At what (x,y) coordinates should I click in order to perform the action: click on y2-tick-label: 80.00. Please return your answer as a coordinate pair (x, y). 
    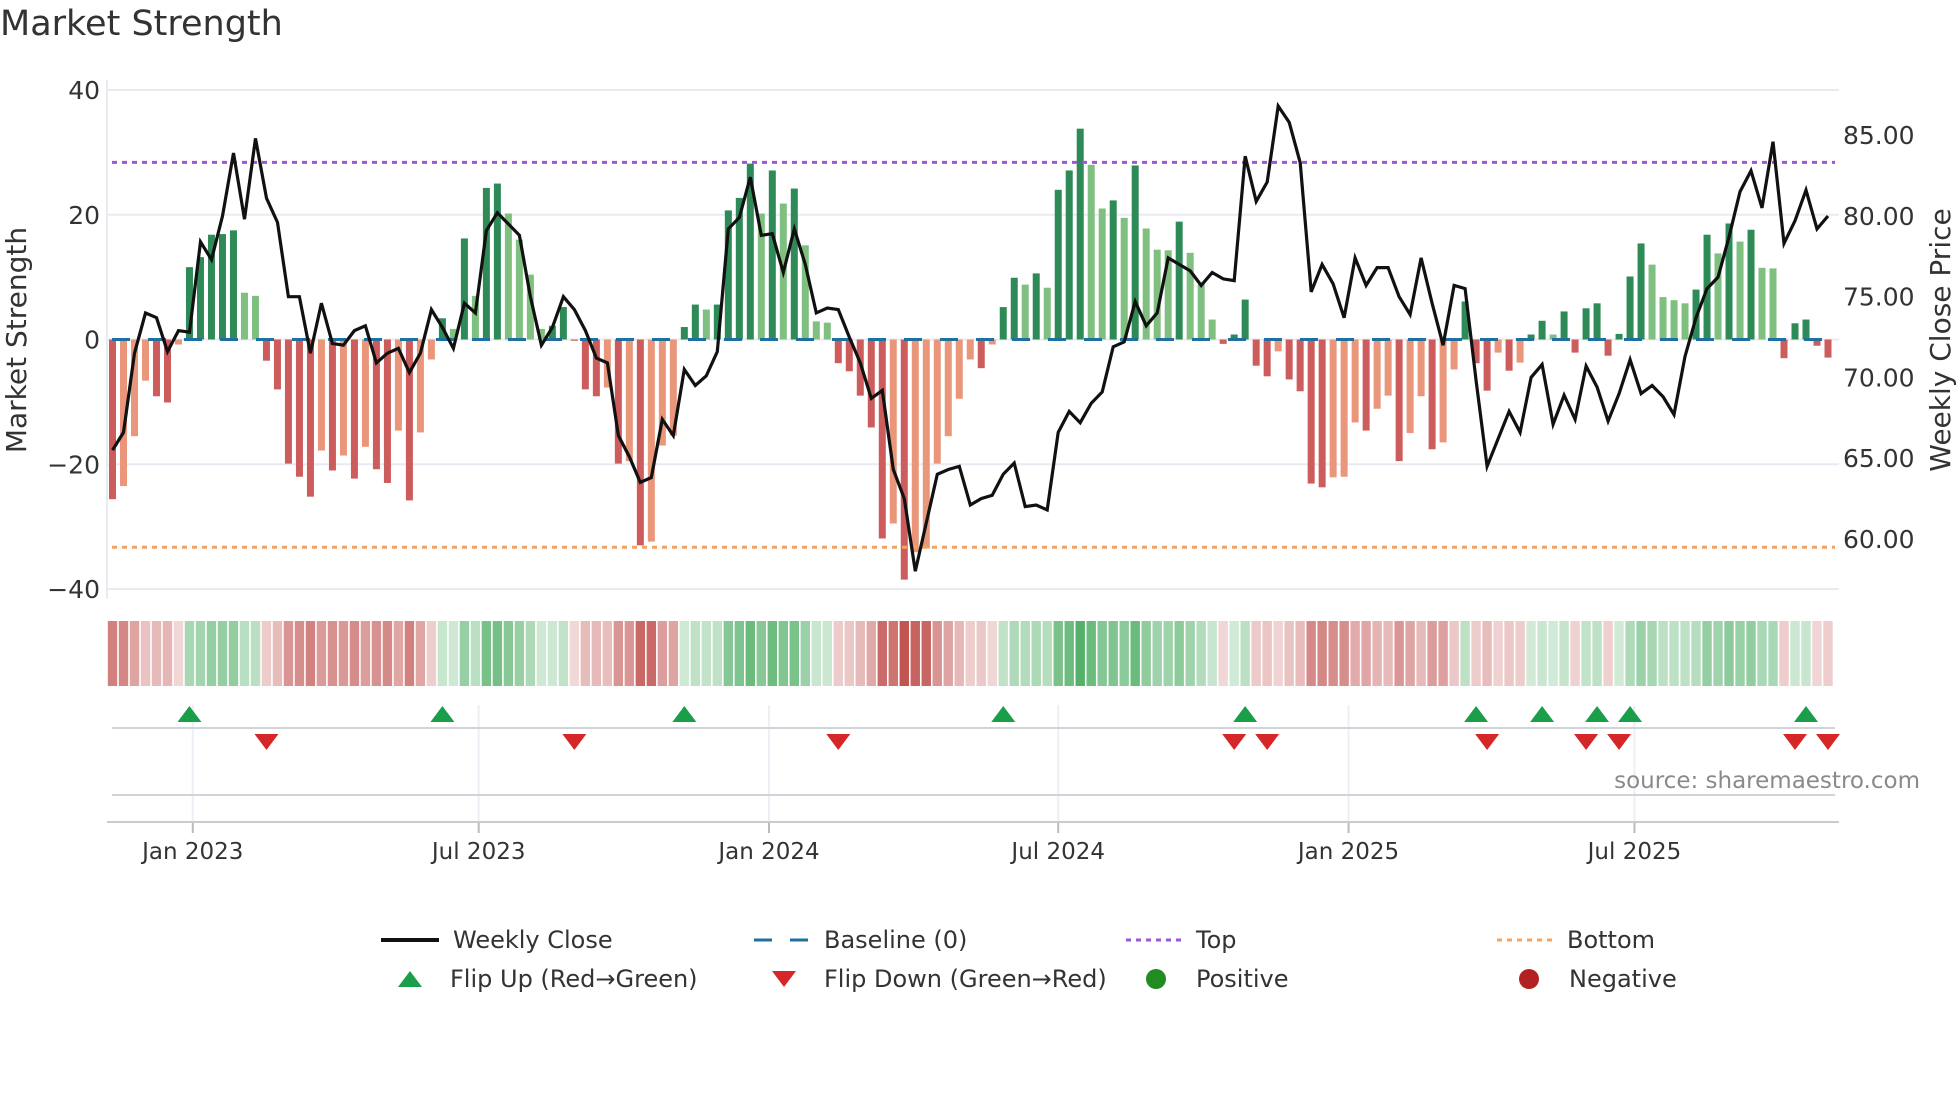
    Looking at the image, I should click on (1879, 216).